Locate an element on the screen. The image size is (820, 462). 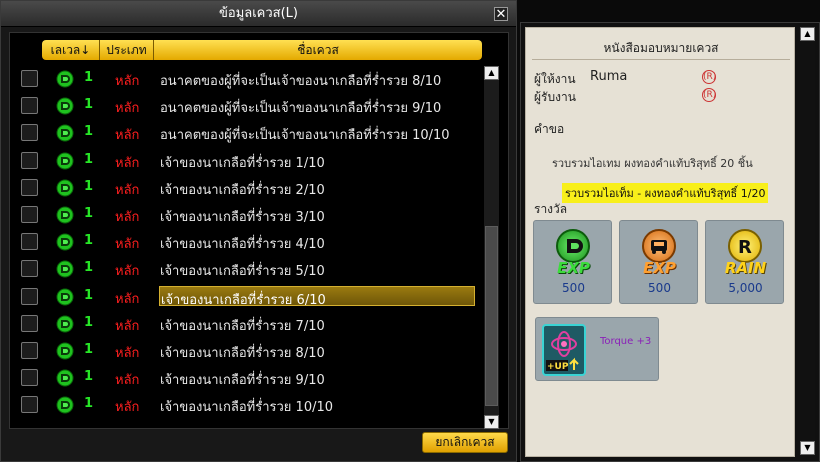
detail-scrollbar: ▲ ▼ is located at coordinates (807, 241).